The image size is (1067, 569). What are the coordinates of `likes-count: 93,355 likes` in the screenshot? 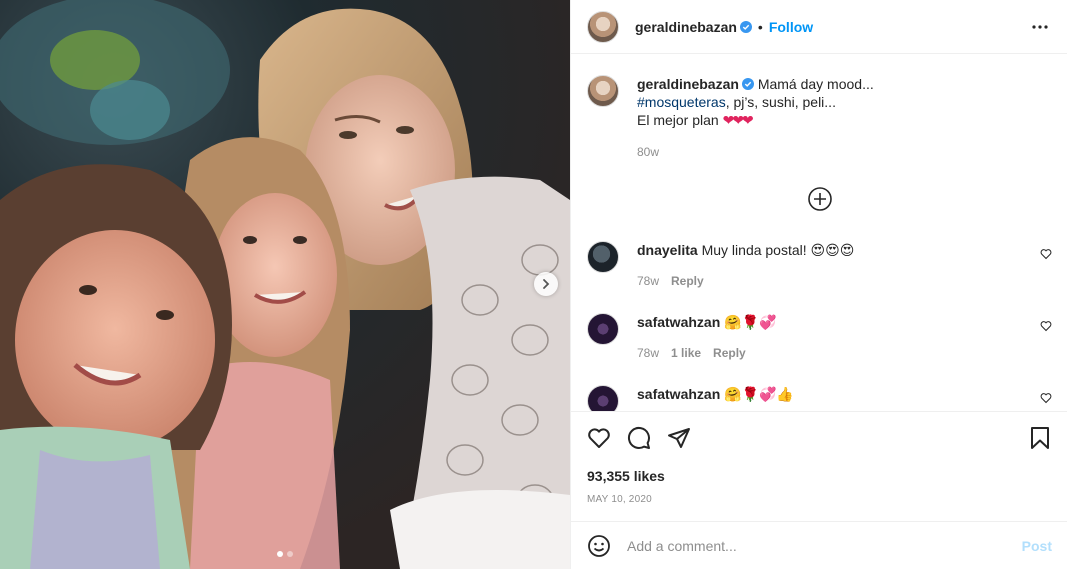 It's located at (626, 476).